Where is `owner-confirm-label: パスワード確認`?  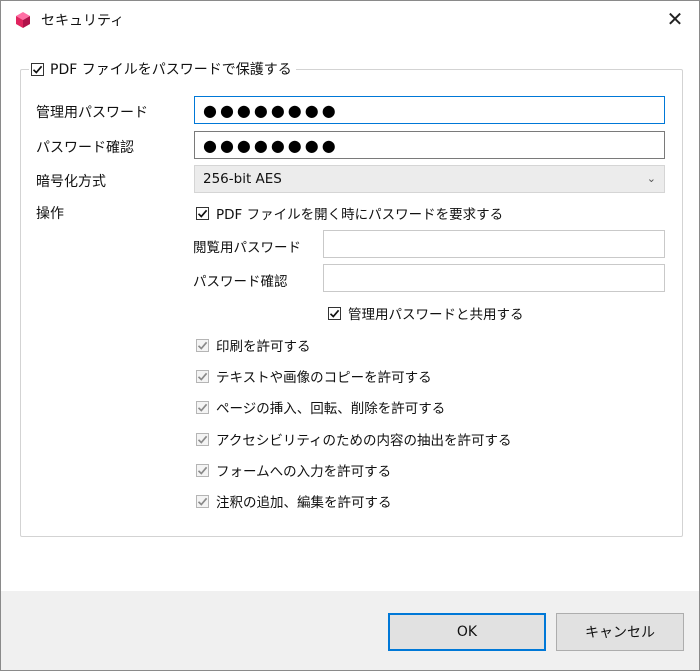 owner-confirm-label: パスワード確認 is located at coordinates (85, 148).